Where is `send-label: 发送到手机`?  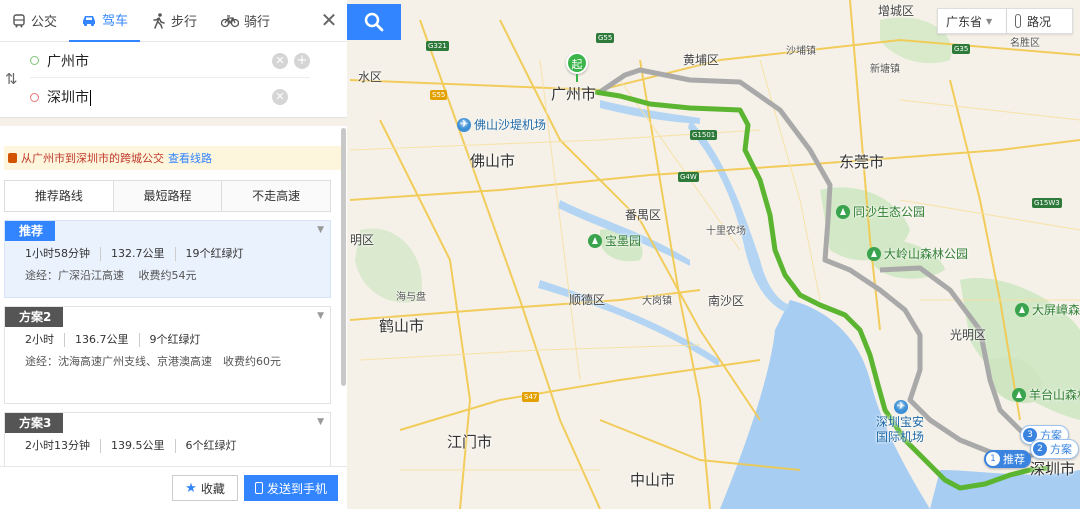 send-label: 发送到手机 is located at coordinates (296, 488).